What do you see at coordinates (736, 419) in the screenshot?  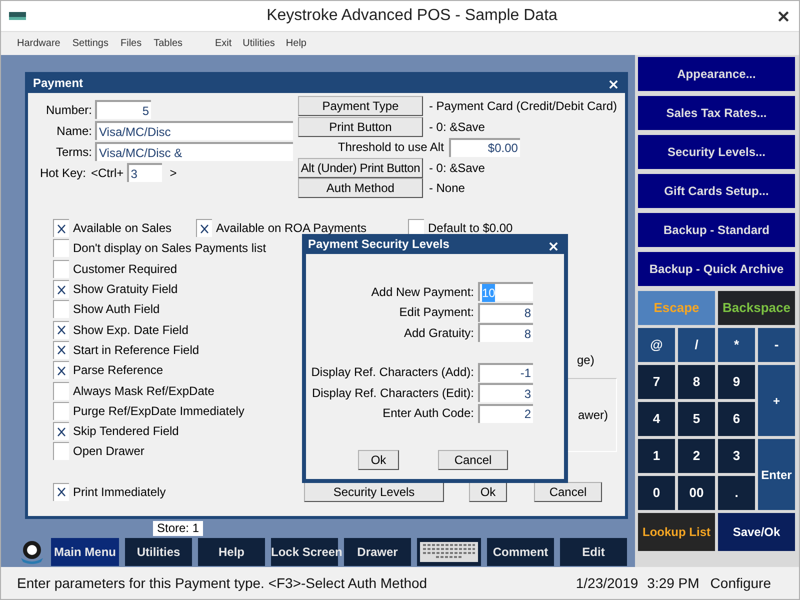 I see `keypad-key: 6` at bounding box center [736, 419].